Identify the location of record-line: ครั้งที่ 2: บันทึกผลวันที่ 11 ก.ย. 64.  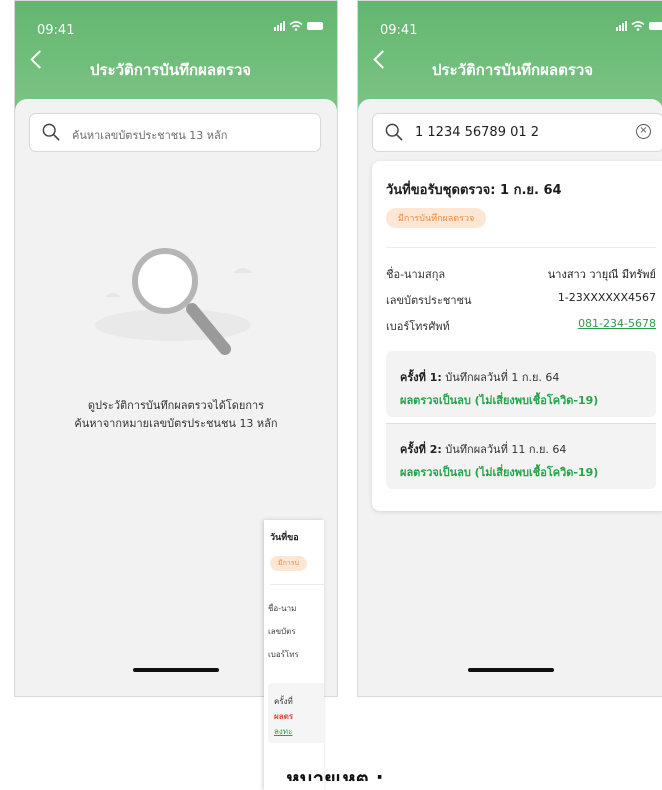
(483, 449).